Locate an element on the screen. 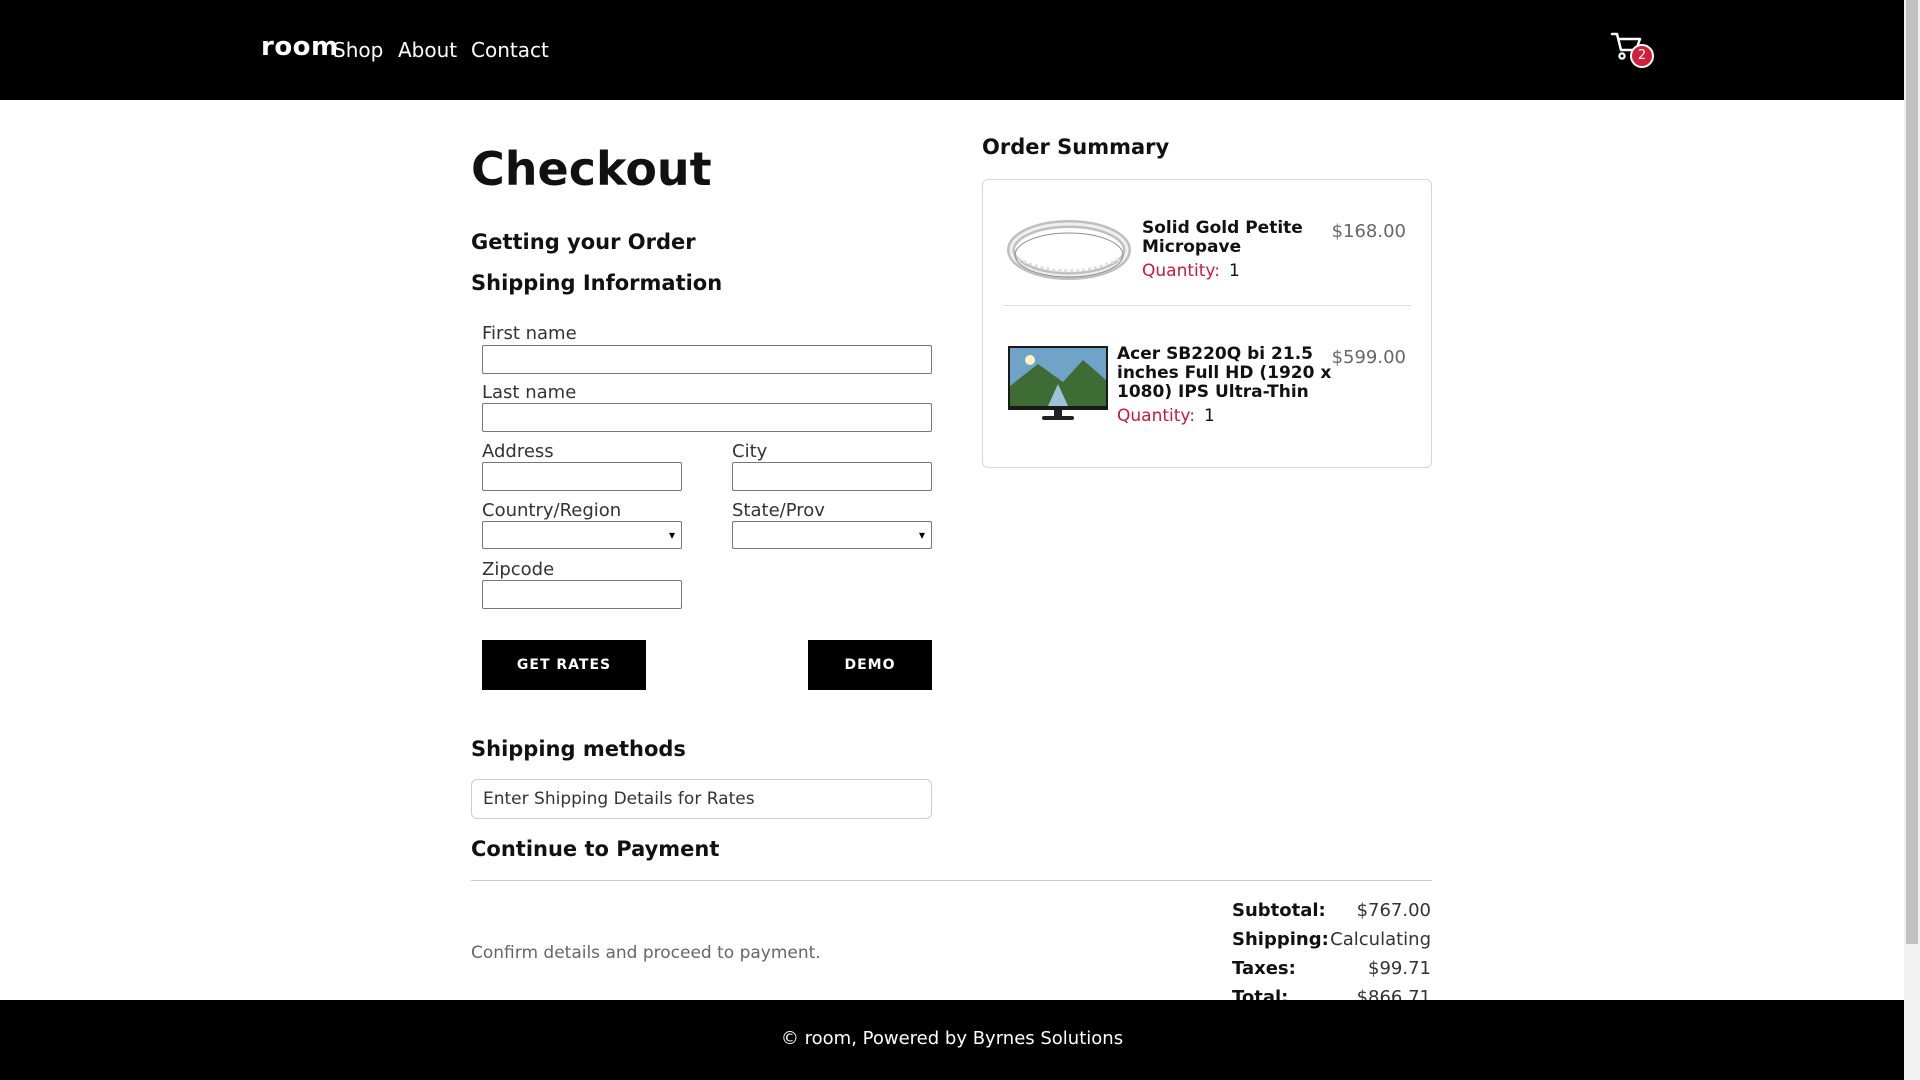 This screenshot has width=1920, height=1080. top-navbar: room Shop About Contact 2 is located at coordinates (952, 50).